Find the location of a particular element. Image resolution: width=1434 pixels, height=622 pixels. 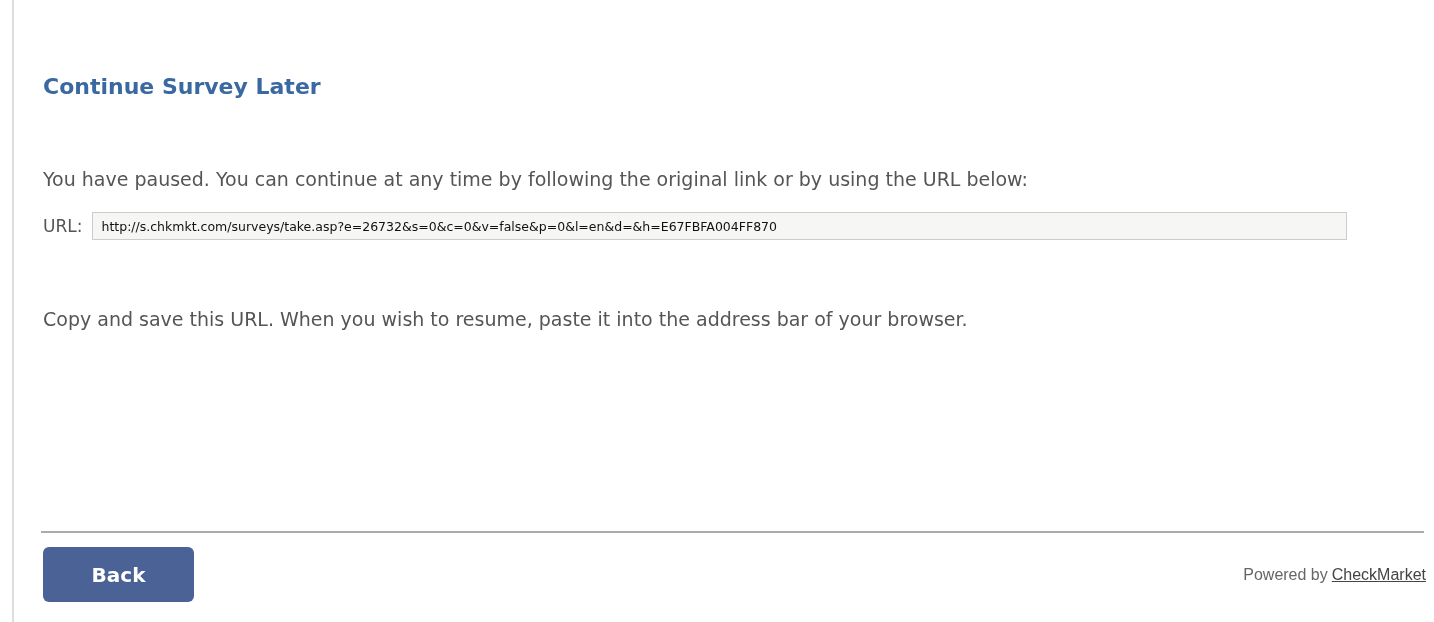

intro-text: You have paused. You can continue at any time by following the original link or by using the URL below: is located at coordinates (536, 179).